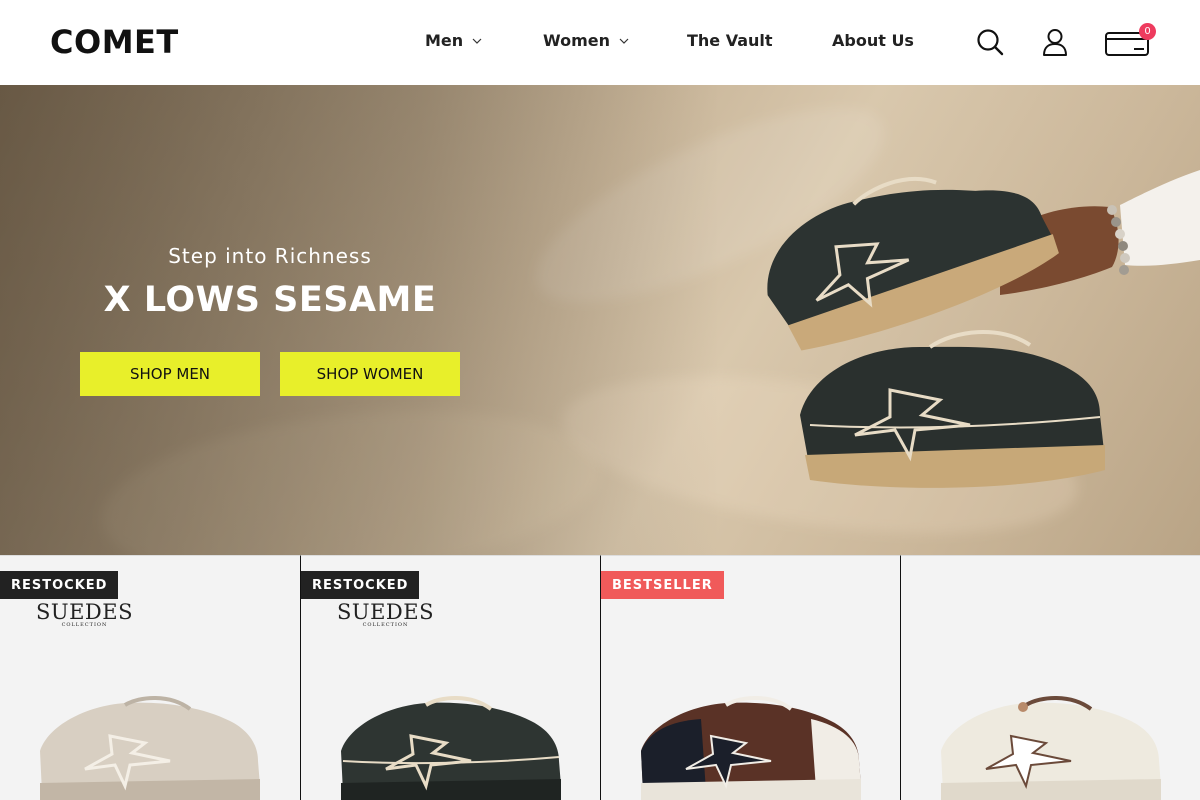  Describe the element at coordinates (1147, 31) in the screenshot. I see `cart-count-badge: 0` at that location.